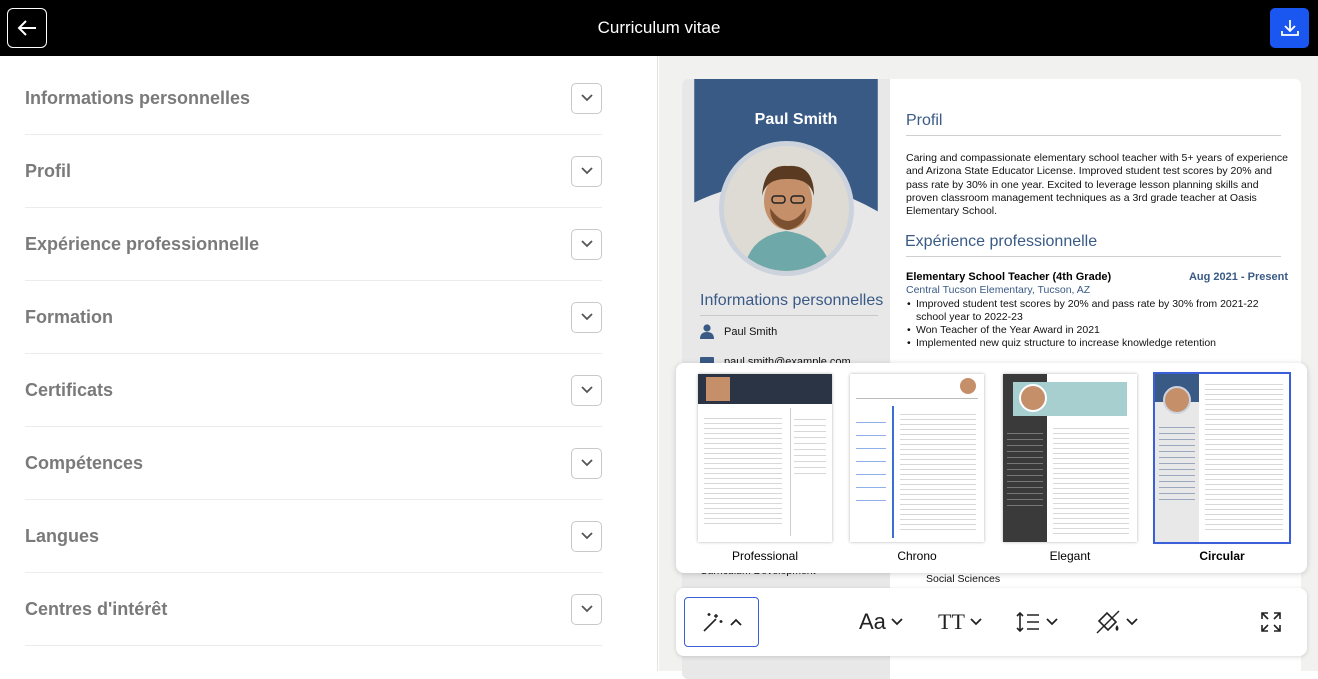 The width and height of the screenshot is (1318, 679). I want to click on template-name: Professional, so click(765, 556).